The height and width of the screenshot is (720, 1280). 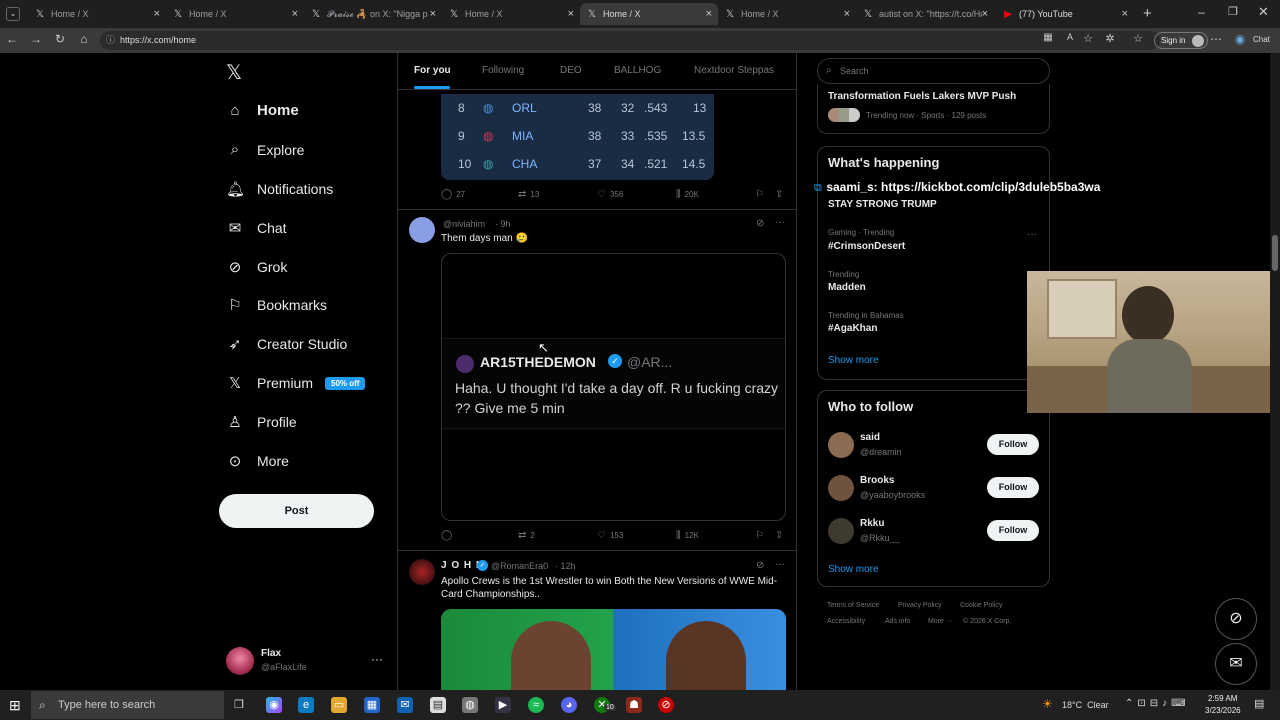 What do you see at coordinates (981, 605) in the screenshot?
I see `footer-link: Cookie Policy` at bounding box center [981, 605].